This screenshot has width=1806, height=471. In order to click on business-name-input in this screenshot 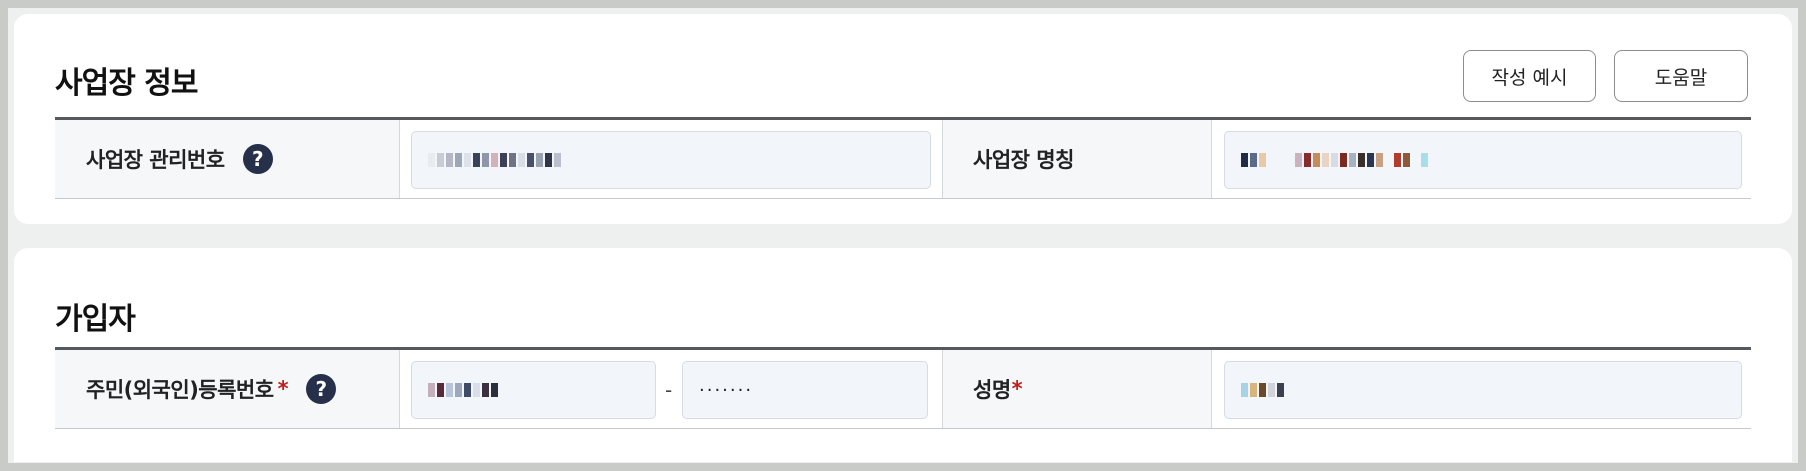, I will do `click(1483, 160)`.